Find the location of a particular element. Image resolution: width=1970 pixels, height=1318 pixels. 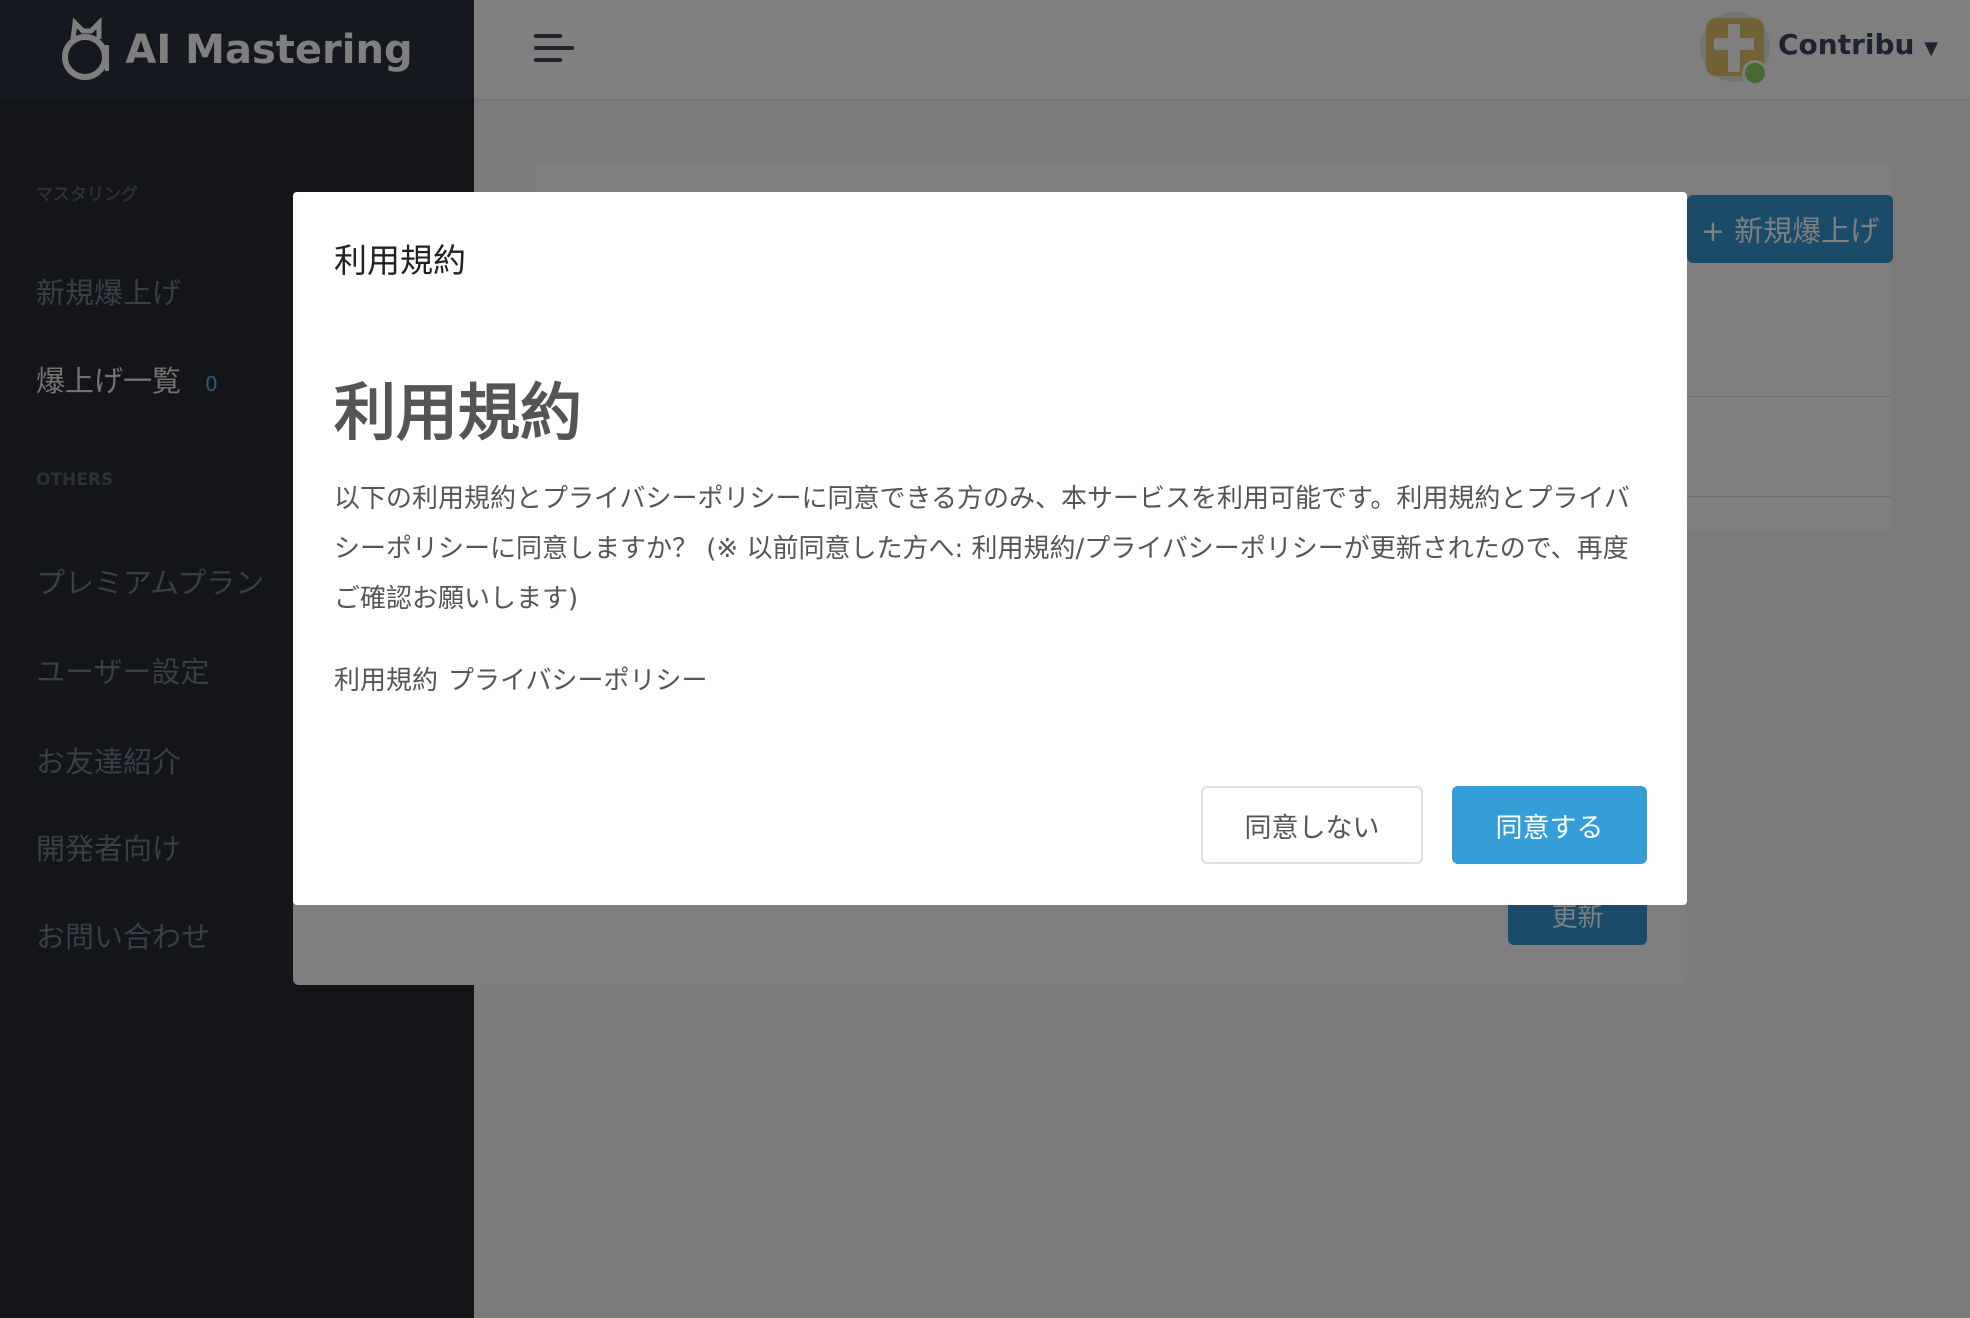

modal-heading: 利用規約 is located at coordinates (458, 412).